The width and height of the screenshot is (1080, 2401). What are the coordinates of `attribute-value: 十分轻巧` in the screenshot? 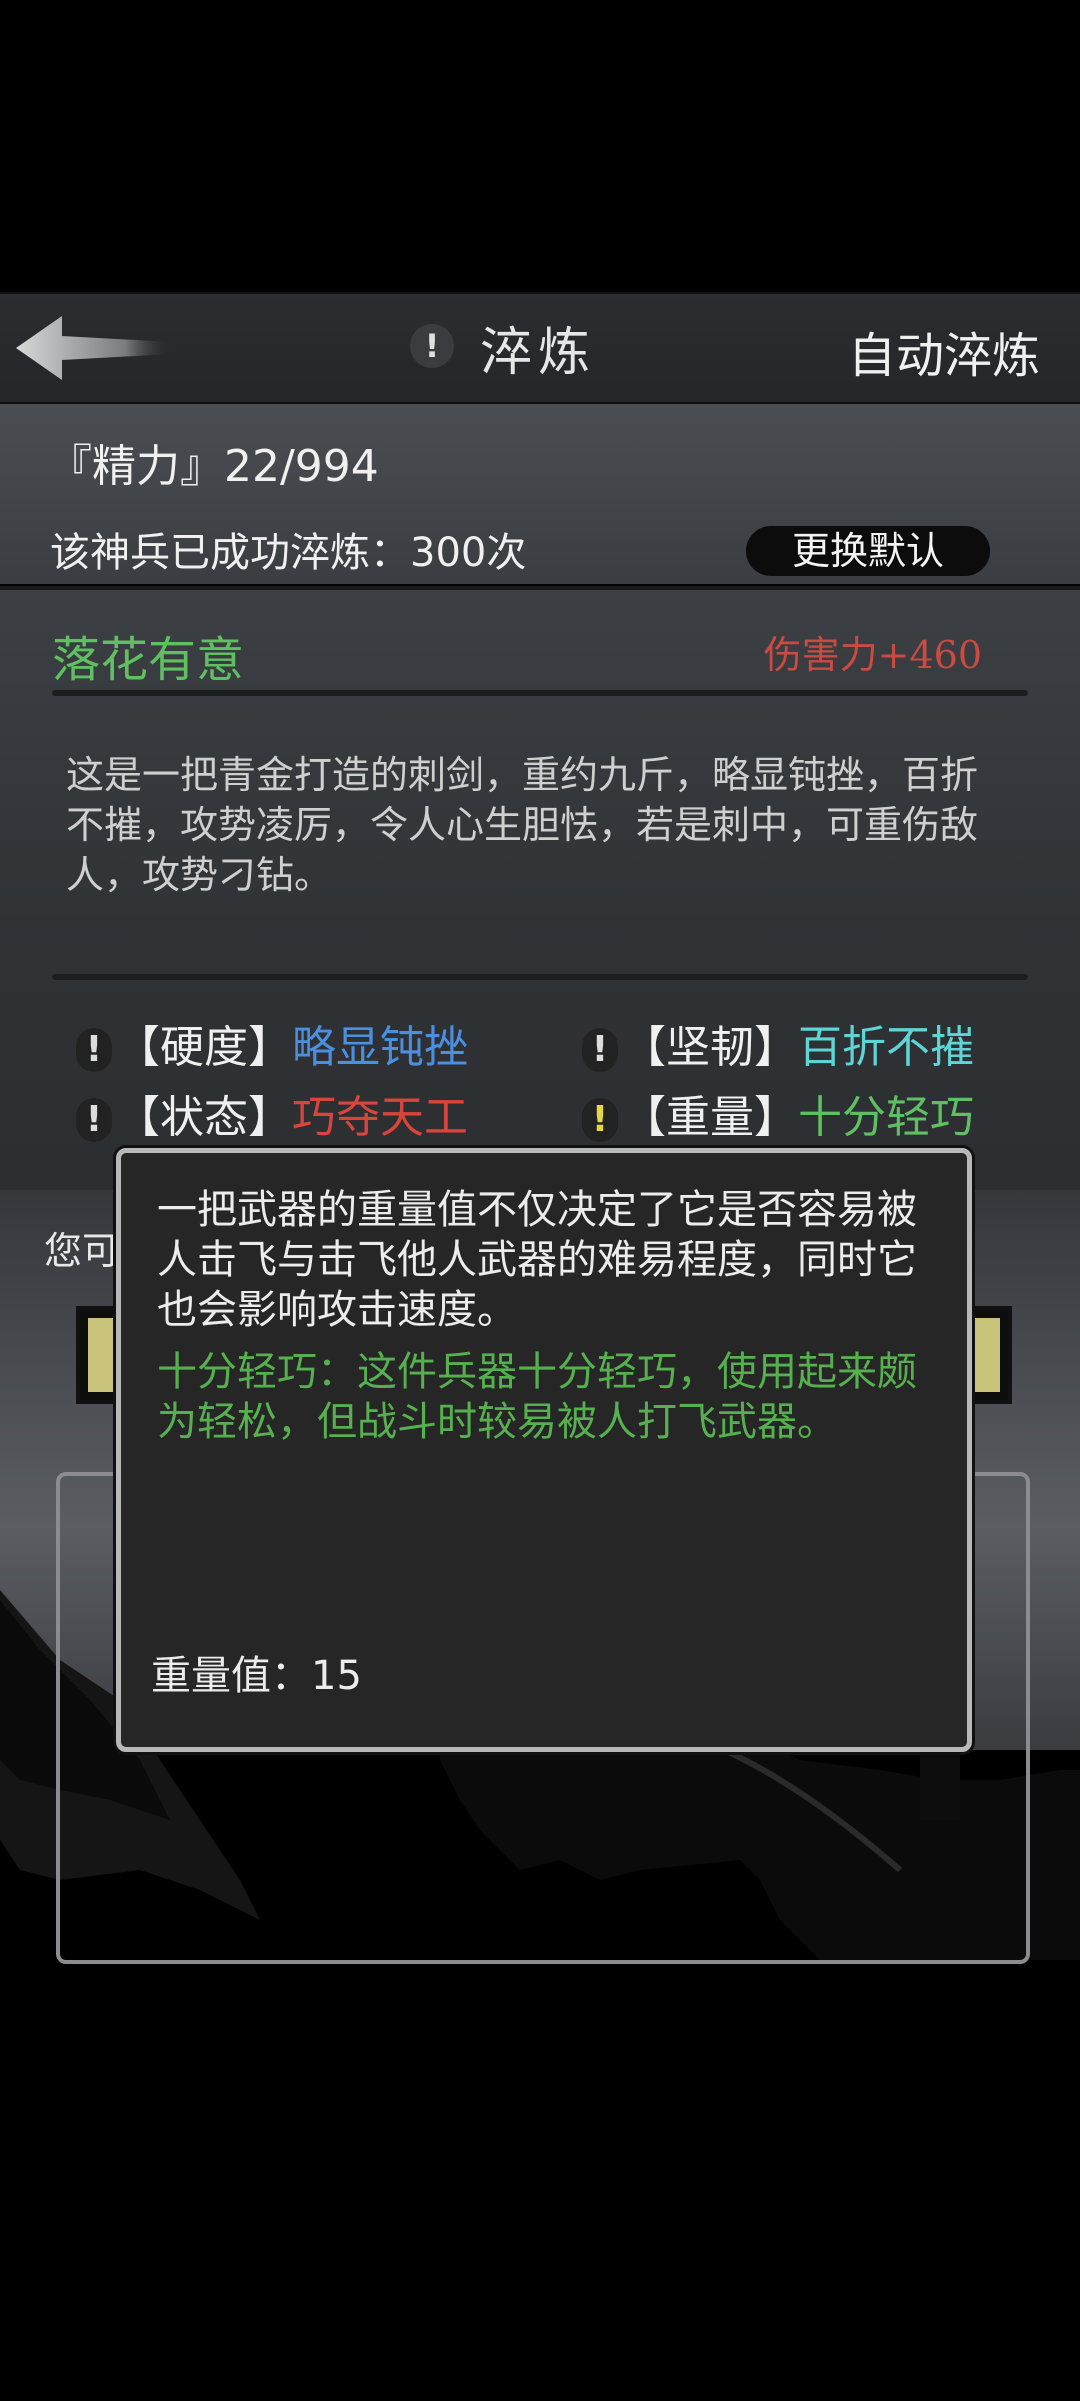 It's located at (886, 1117).